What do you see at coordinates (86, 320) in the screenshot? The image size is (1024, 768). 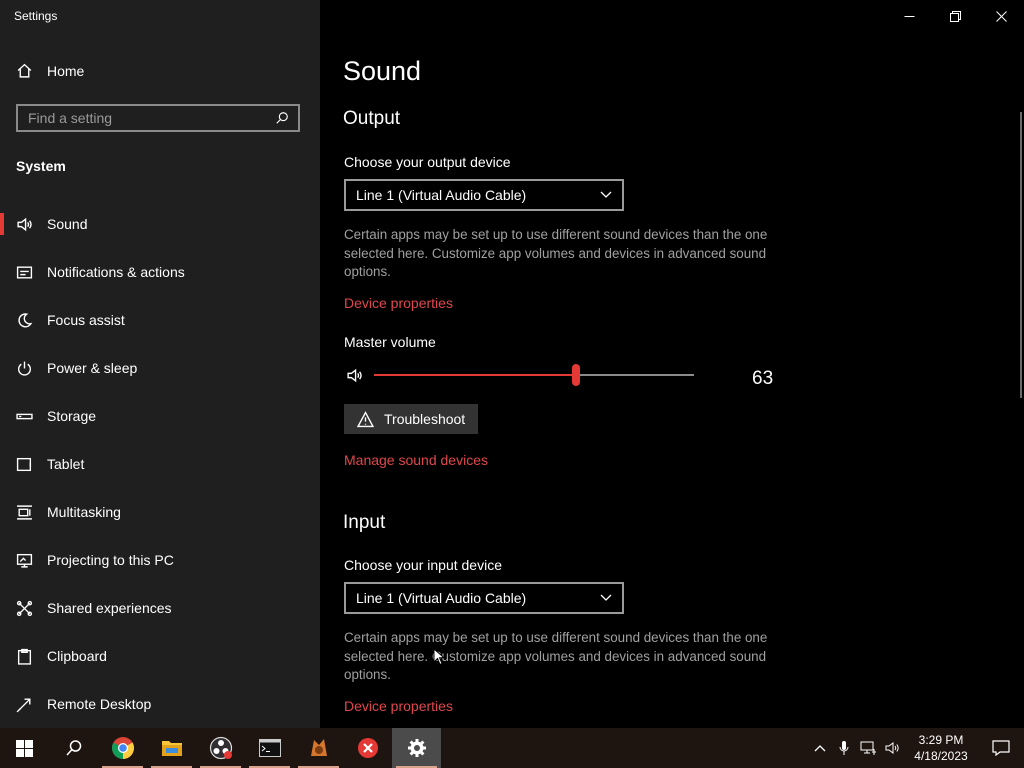 I see `sidebar-item-label: Focus assist` at bounding box center [86, 320].